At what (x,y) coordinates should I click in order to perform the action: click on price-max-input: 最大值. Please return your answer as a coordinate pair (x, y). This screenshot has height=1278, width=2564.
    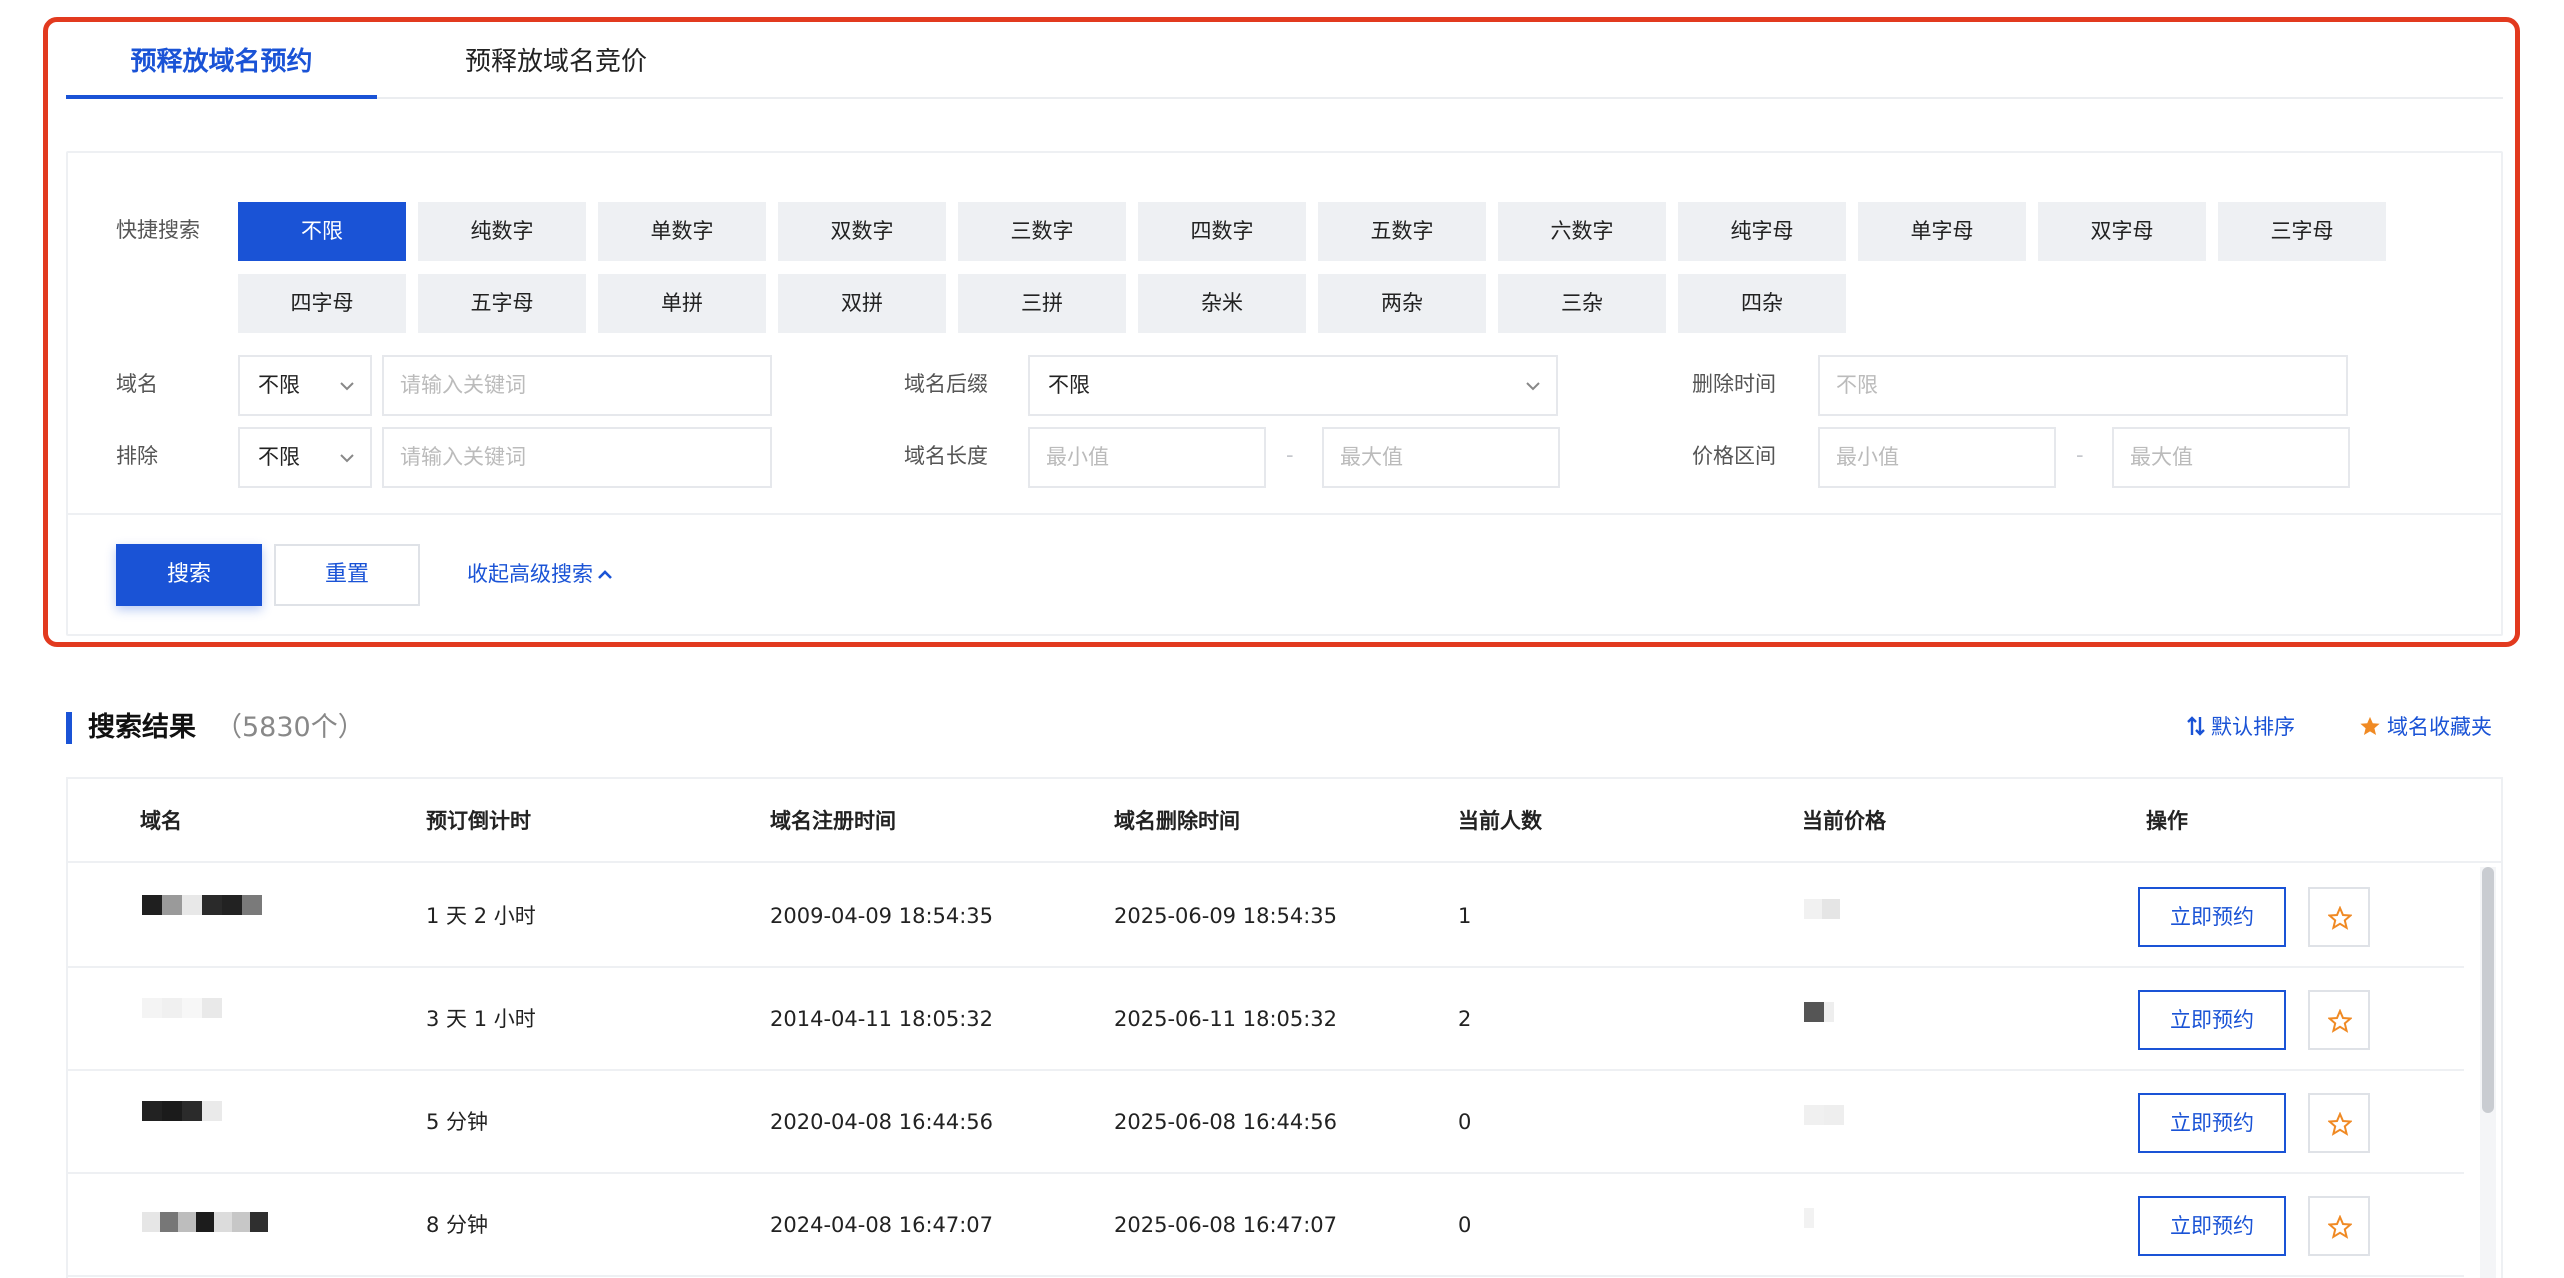
    Looking at the image, I should click on (2231, 457).